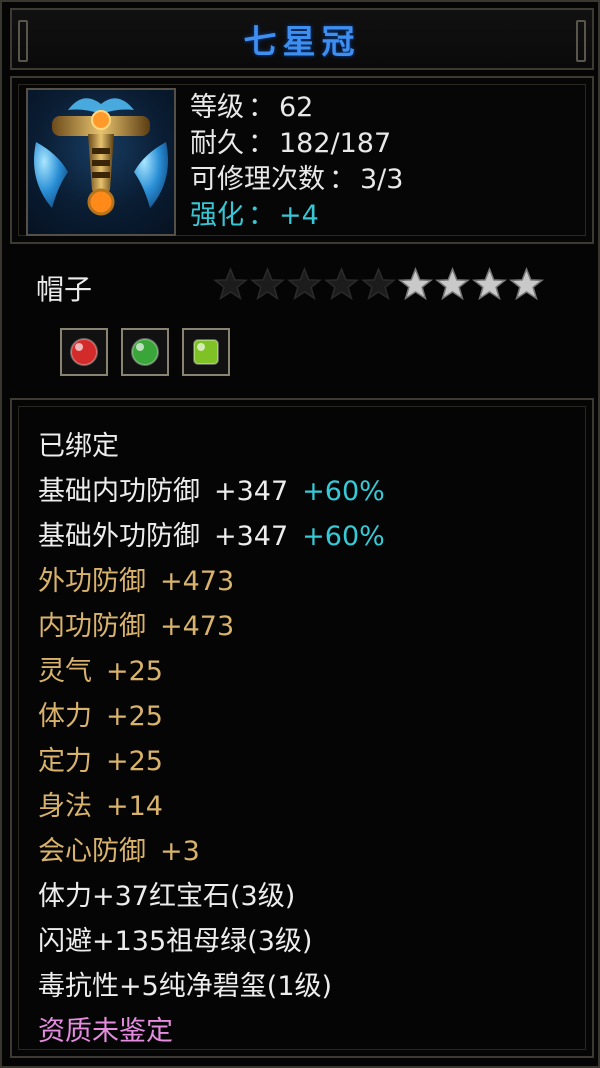 This screenshot has height=1068, width=600. Describe the element at coordinates (382, 179) in the screenshot. I see `repair-value: 3/3` at that location.